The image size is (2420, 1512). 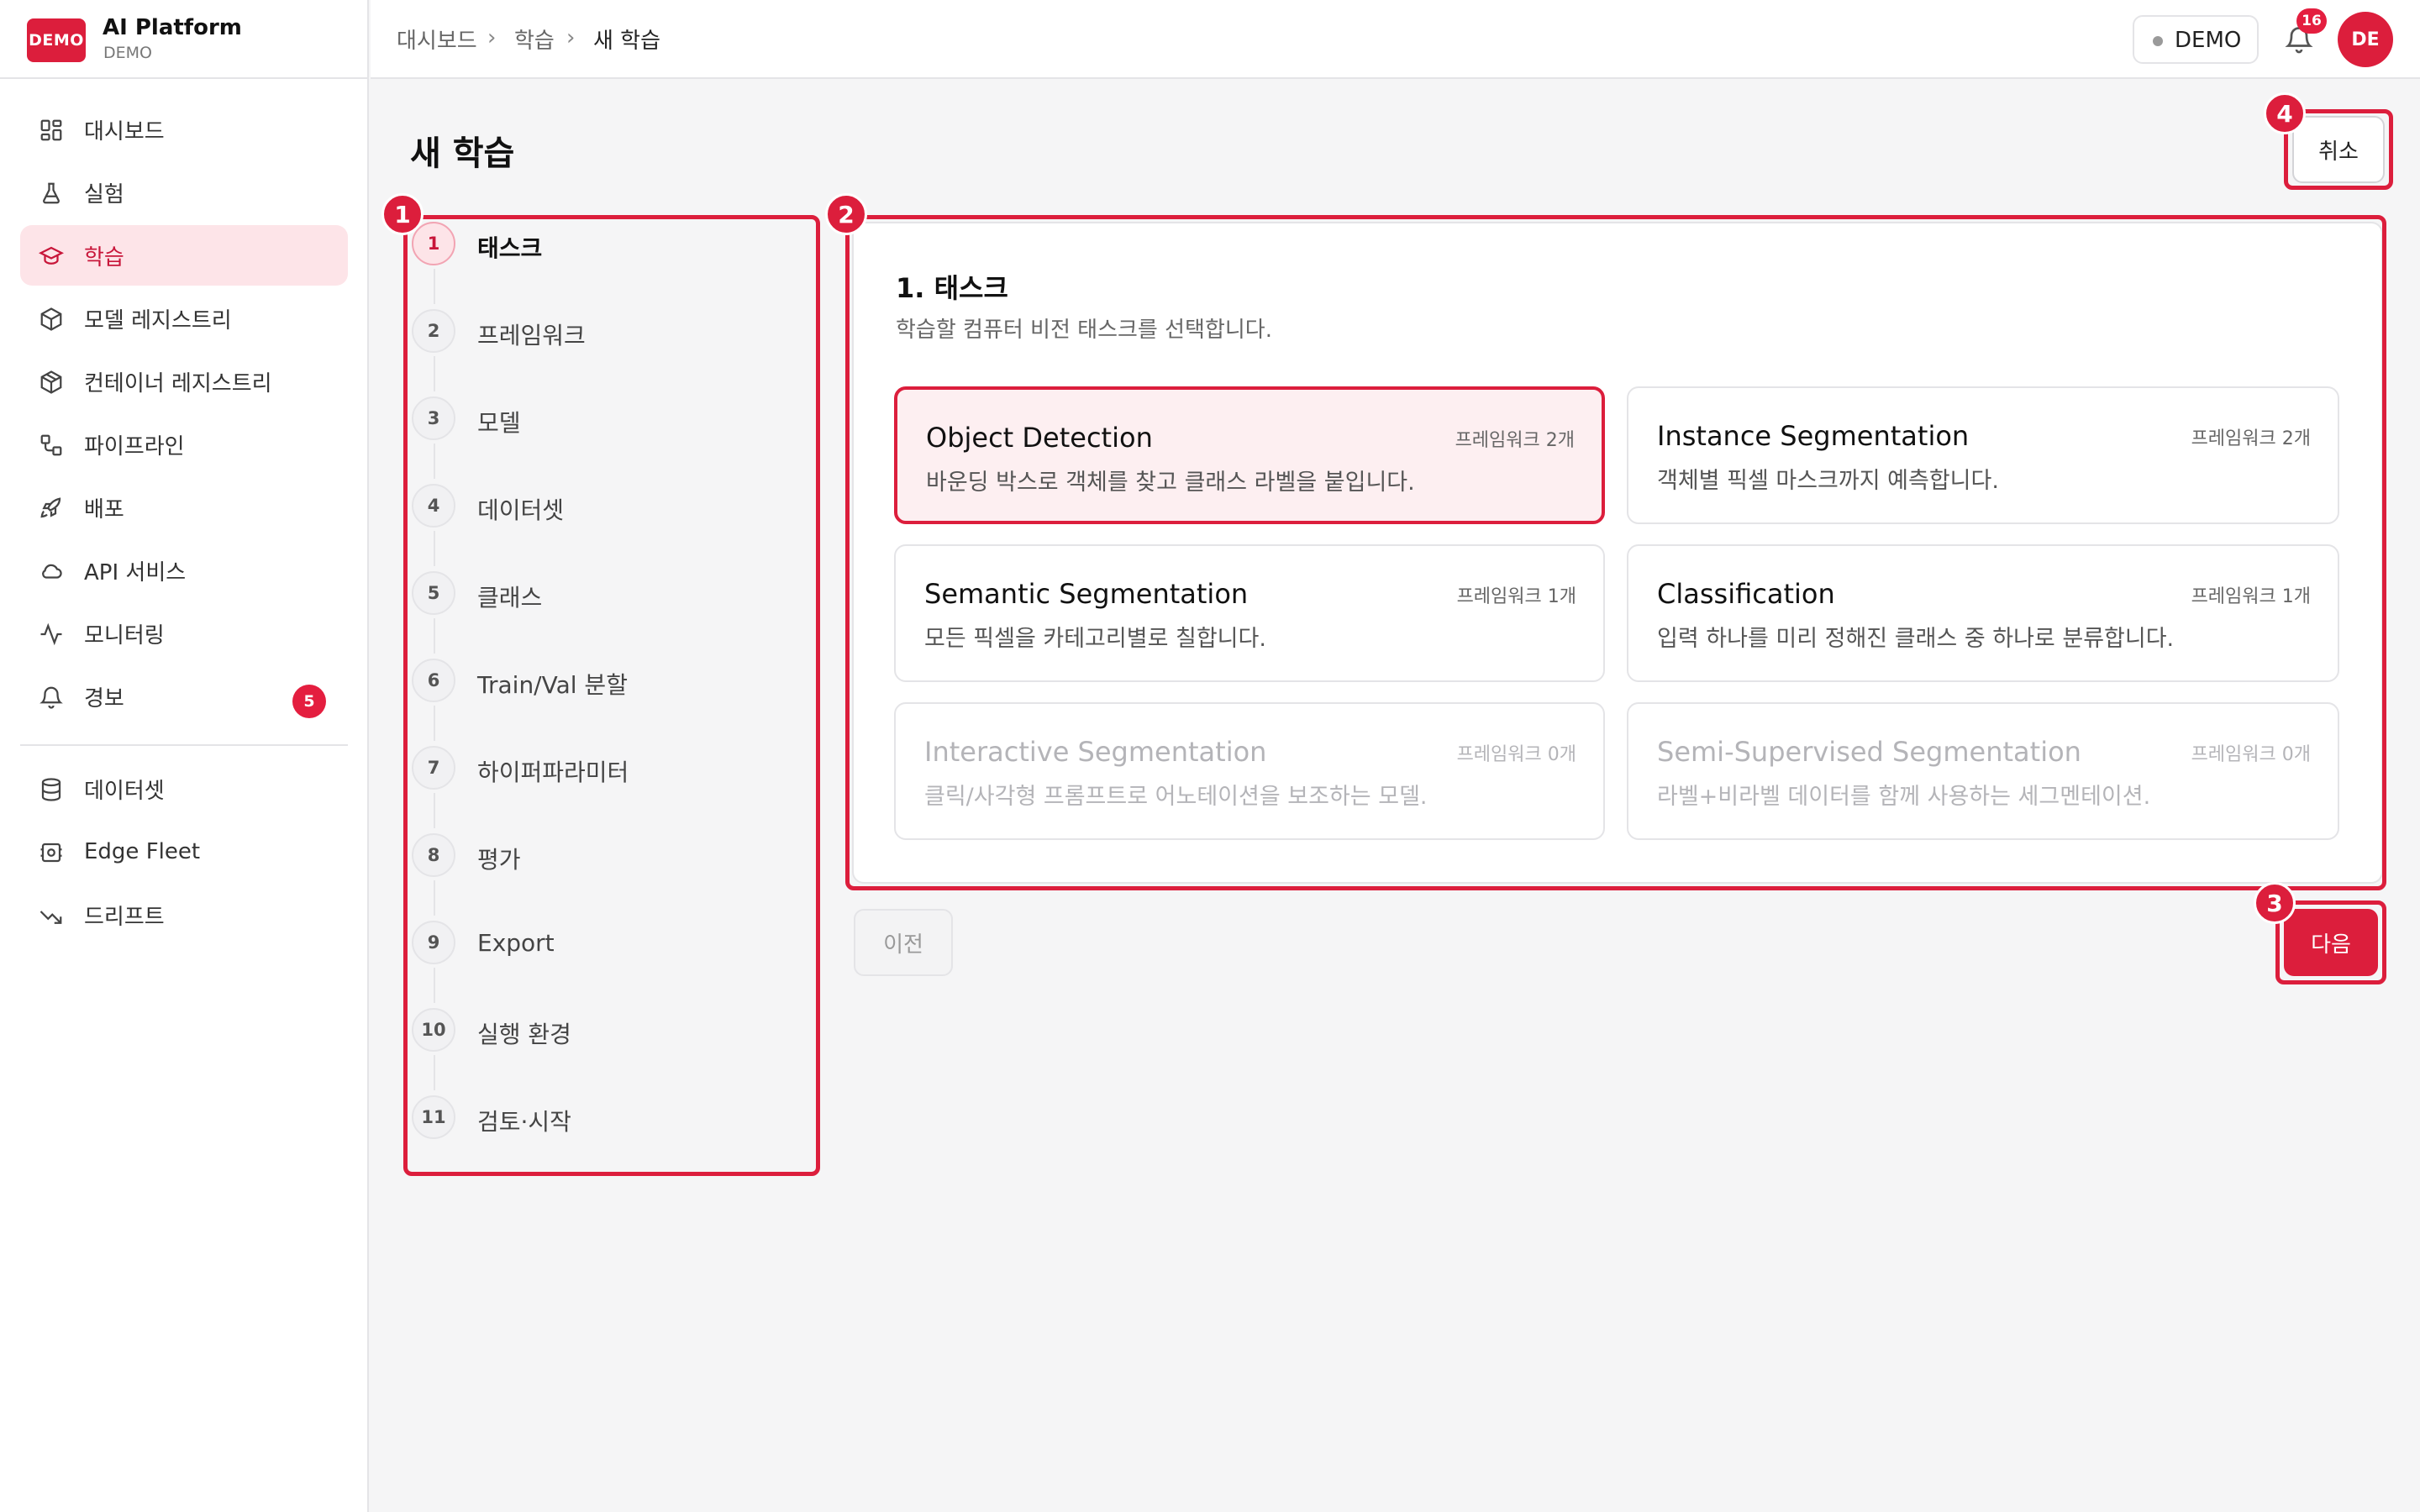 I want to click on activity-icon, so click(x=51, y=634).